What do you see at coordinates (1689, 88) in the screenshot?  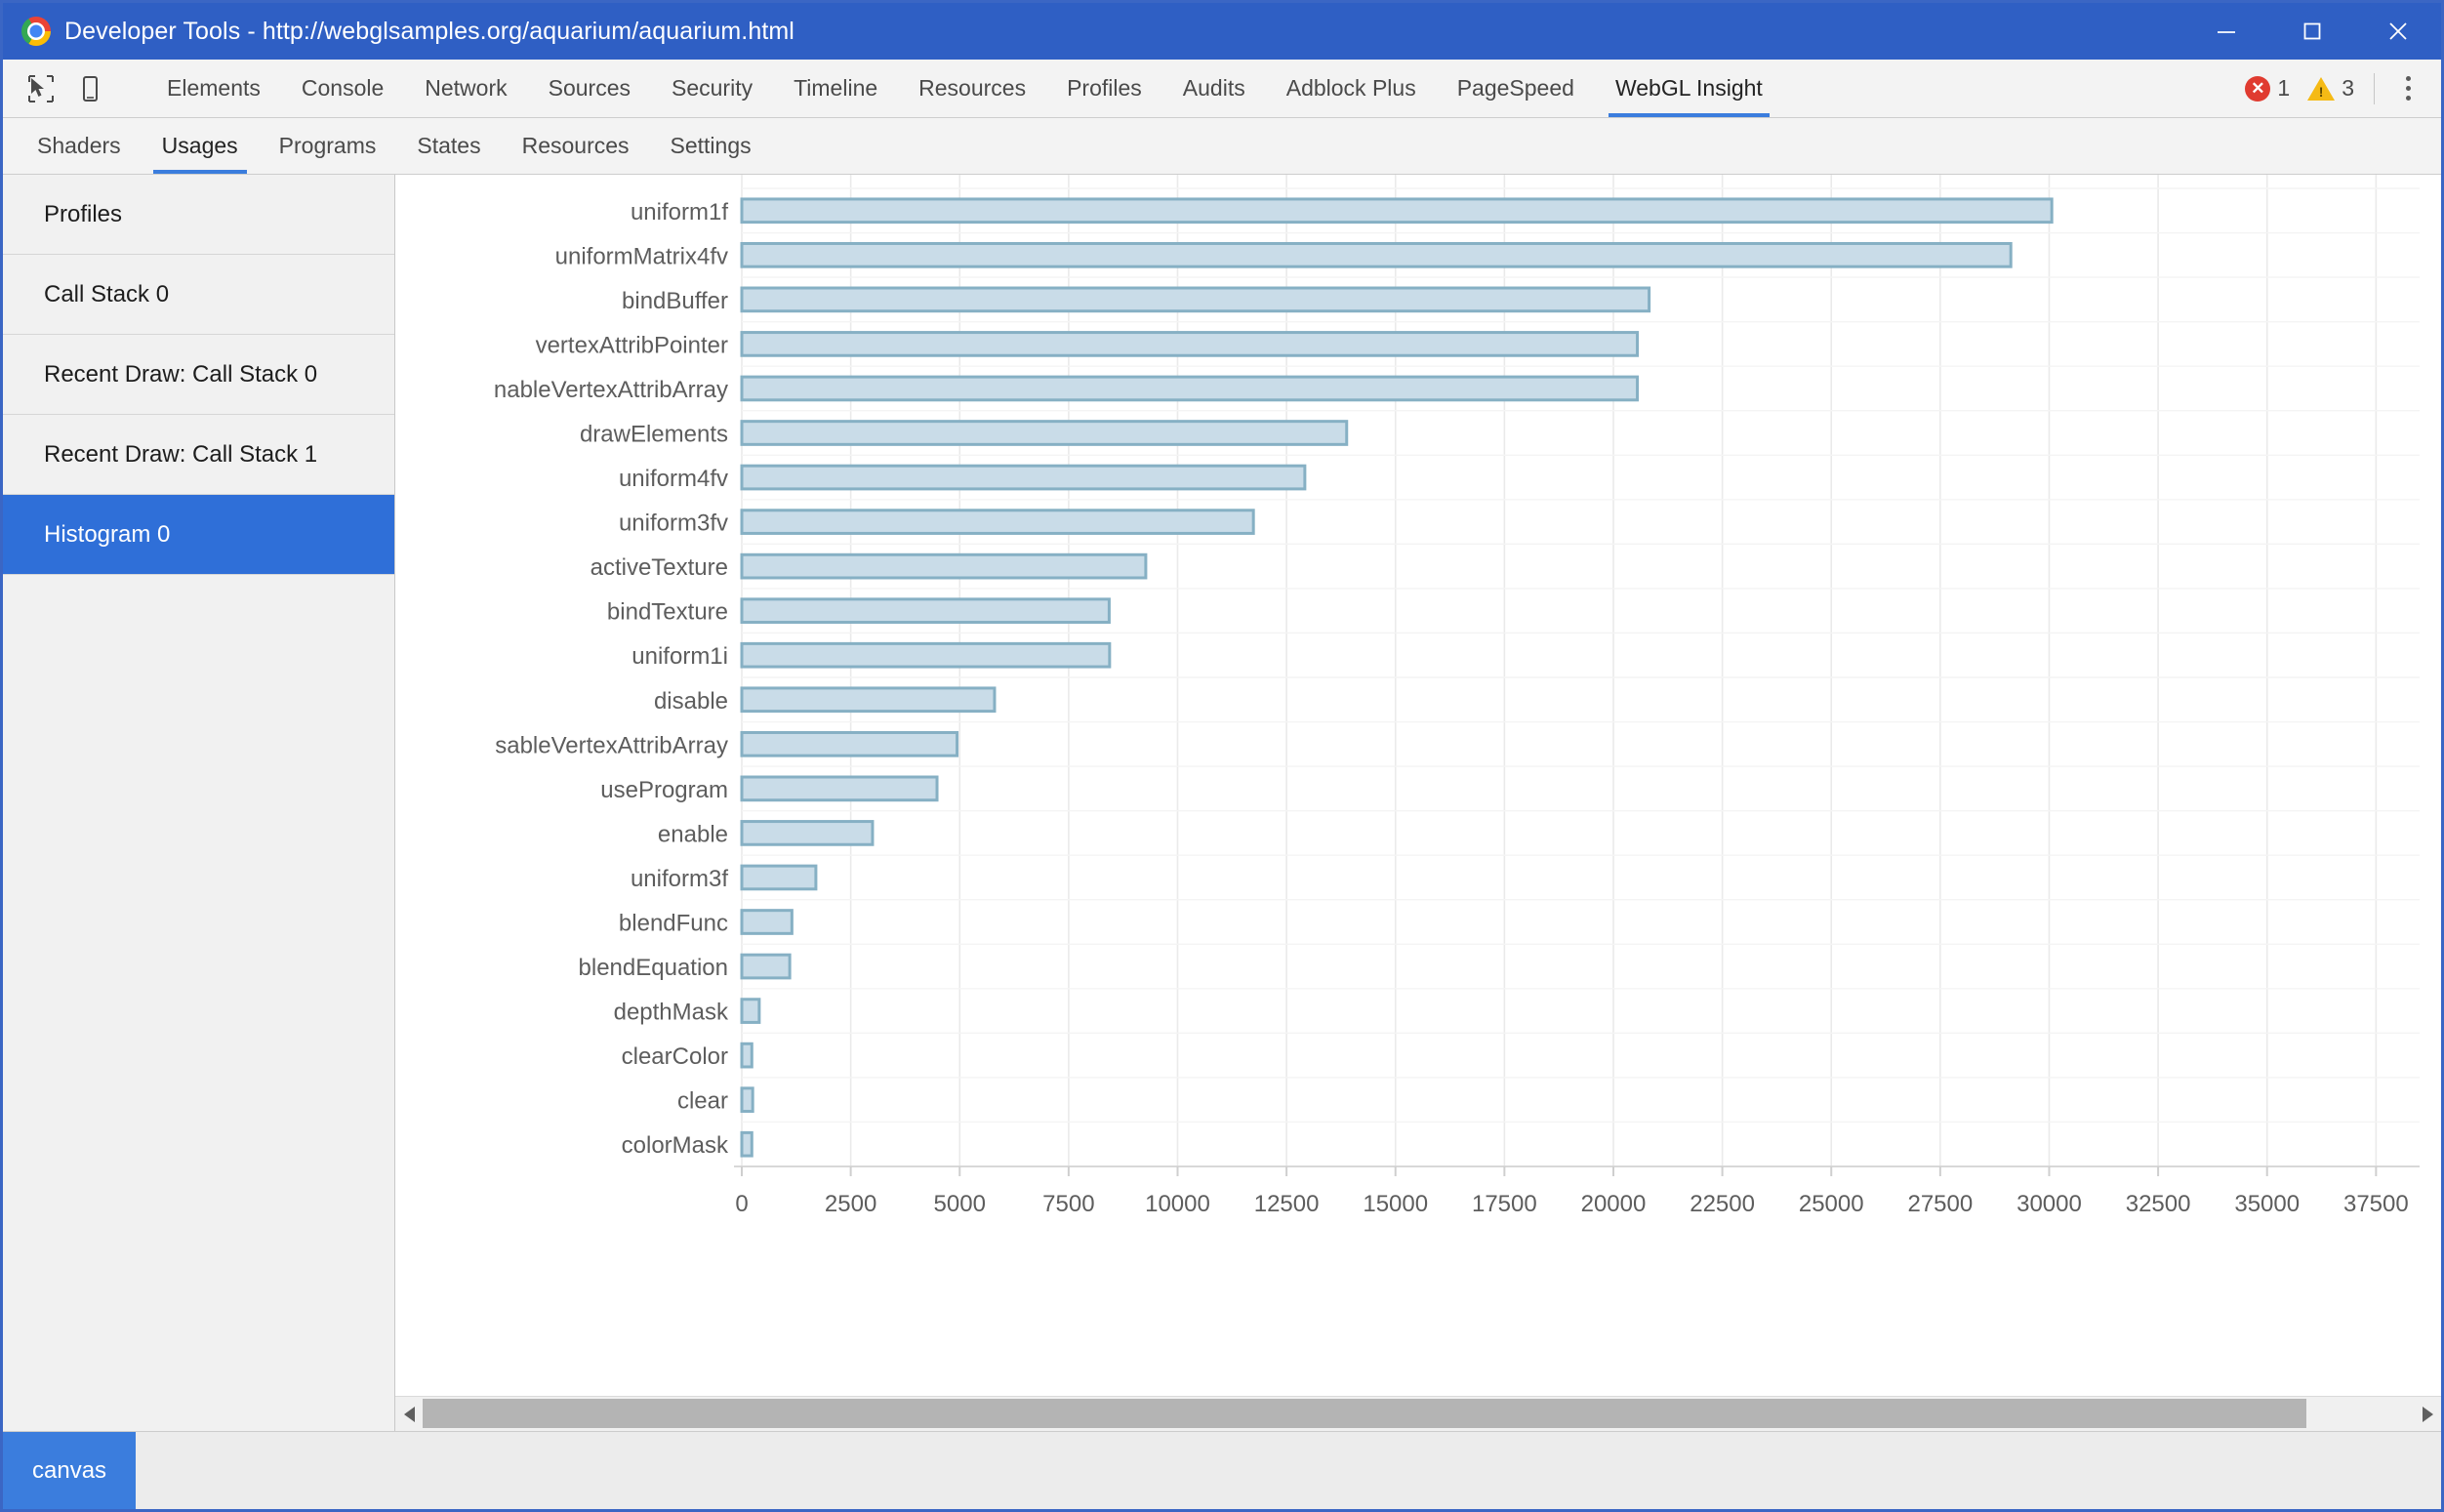 I see `tab-webgl-insight: WebGL Insight` at bounding box center [1689, 88].